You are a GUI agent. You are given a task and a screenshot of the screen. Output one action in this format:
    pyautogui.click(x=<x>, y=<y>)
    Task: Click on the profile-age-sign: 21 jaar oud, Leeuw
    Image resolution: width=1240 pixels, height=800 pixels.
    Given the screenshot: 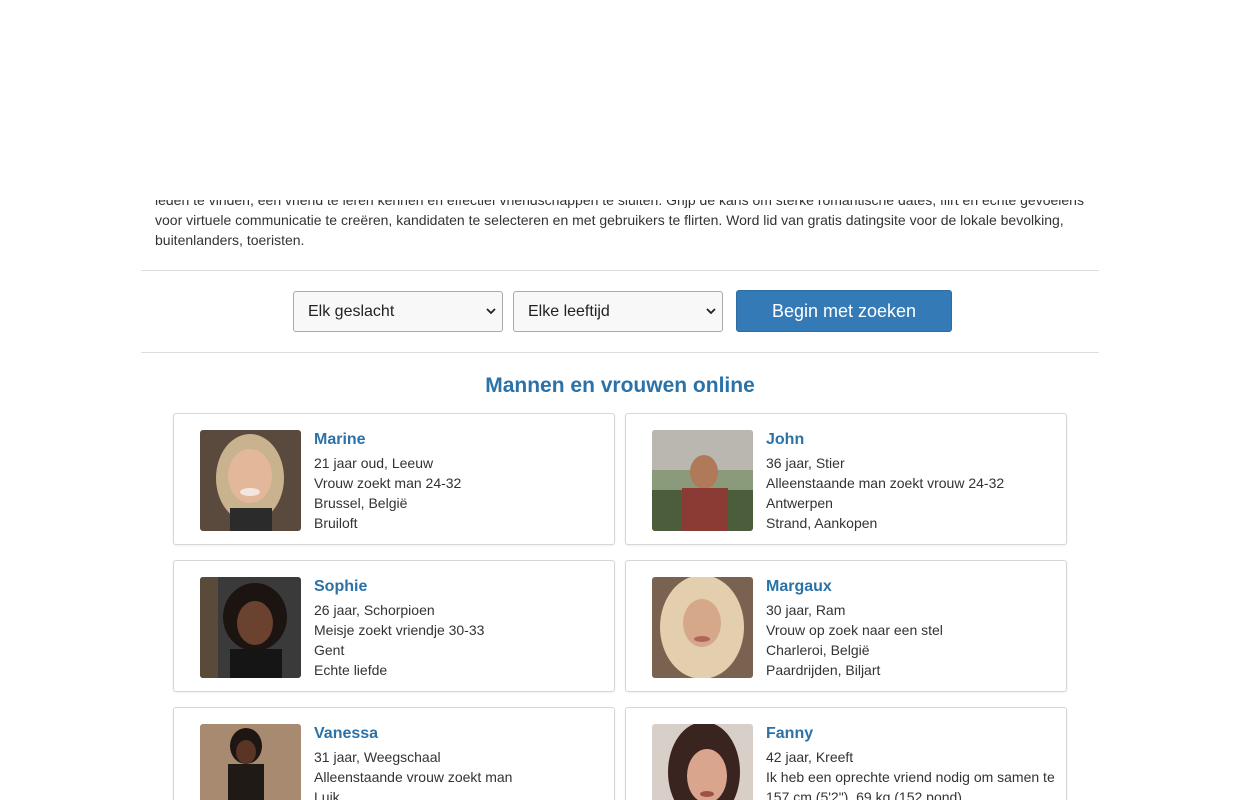 What is the action you would take?
    pyautogui.click(x=374, y=463)
    